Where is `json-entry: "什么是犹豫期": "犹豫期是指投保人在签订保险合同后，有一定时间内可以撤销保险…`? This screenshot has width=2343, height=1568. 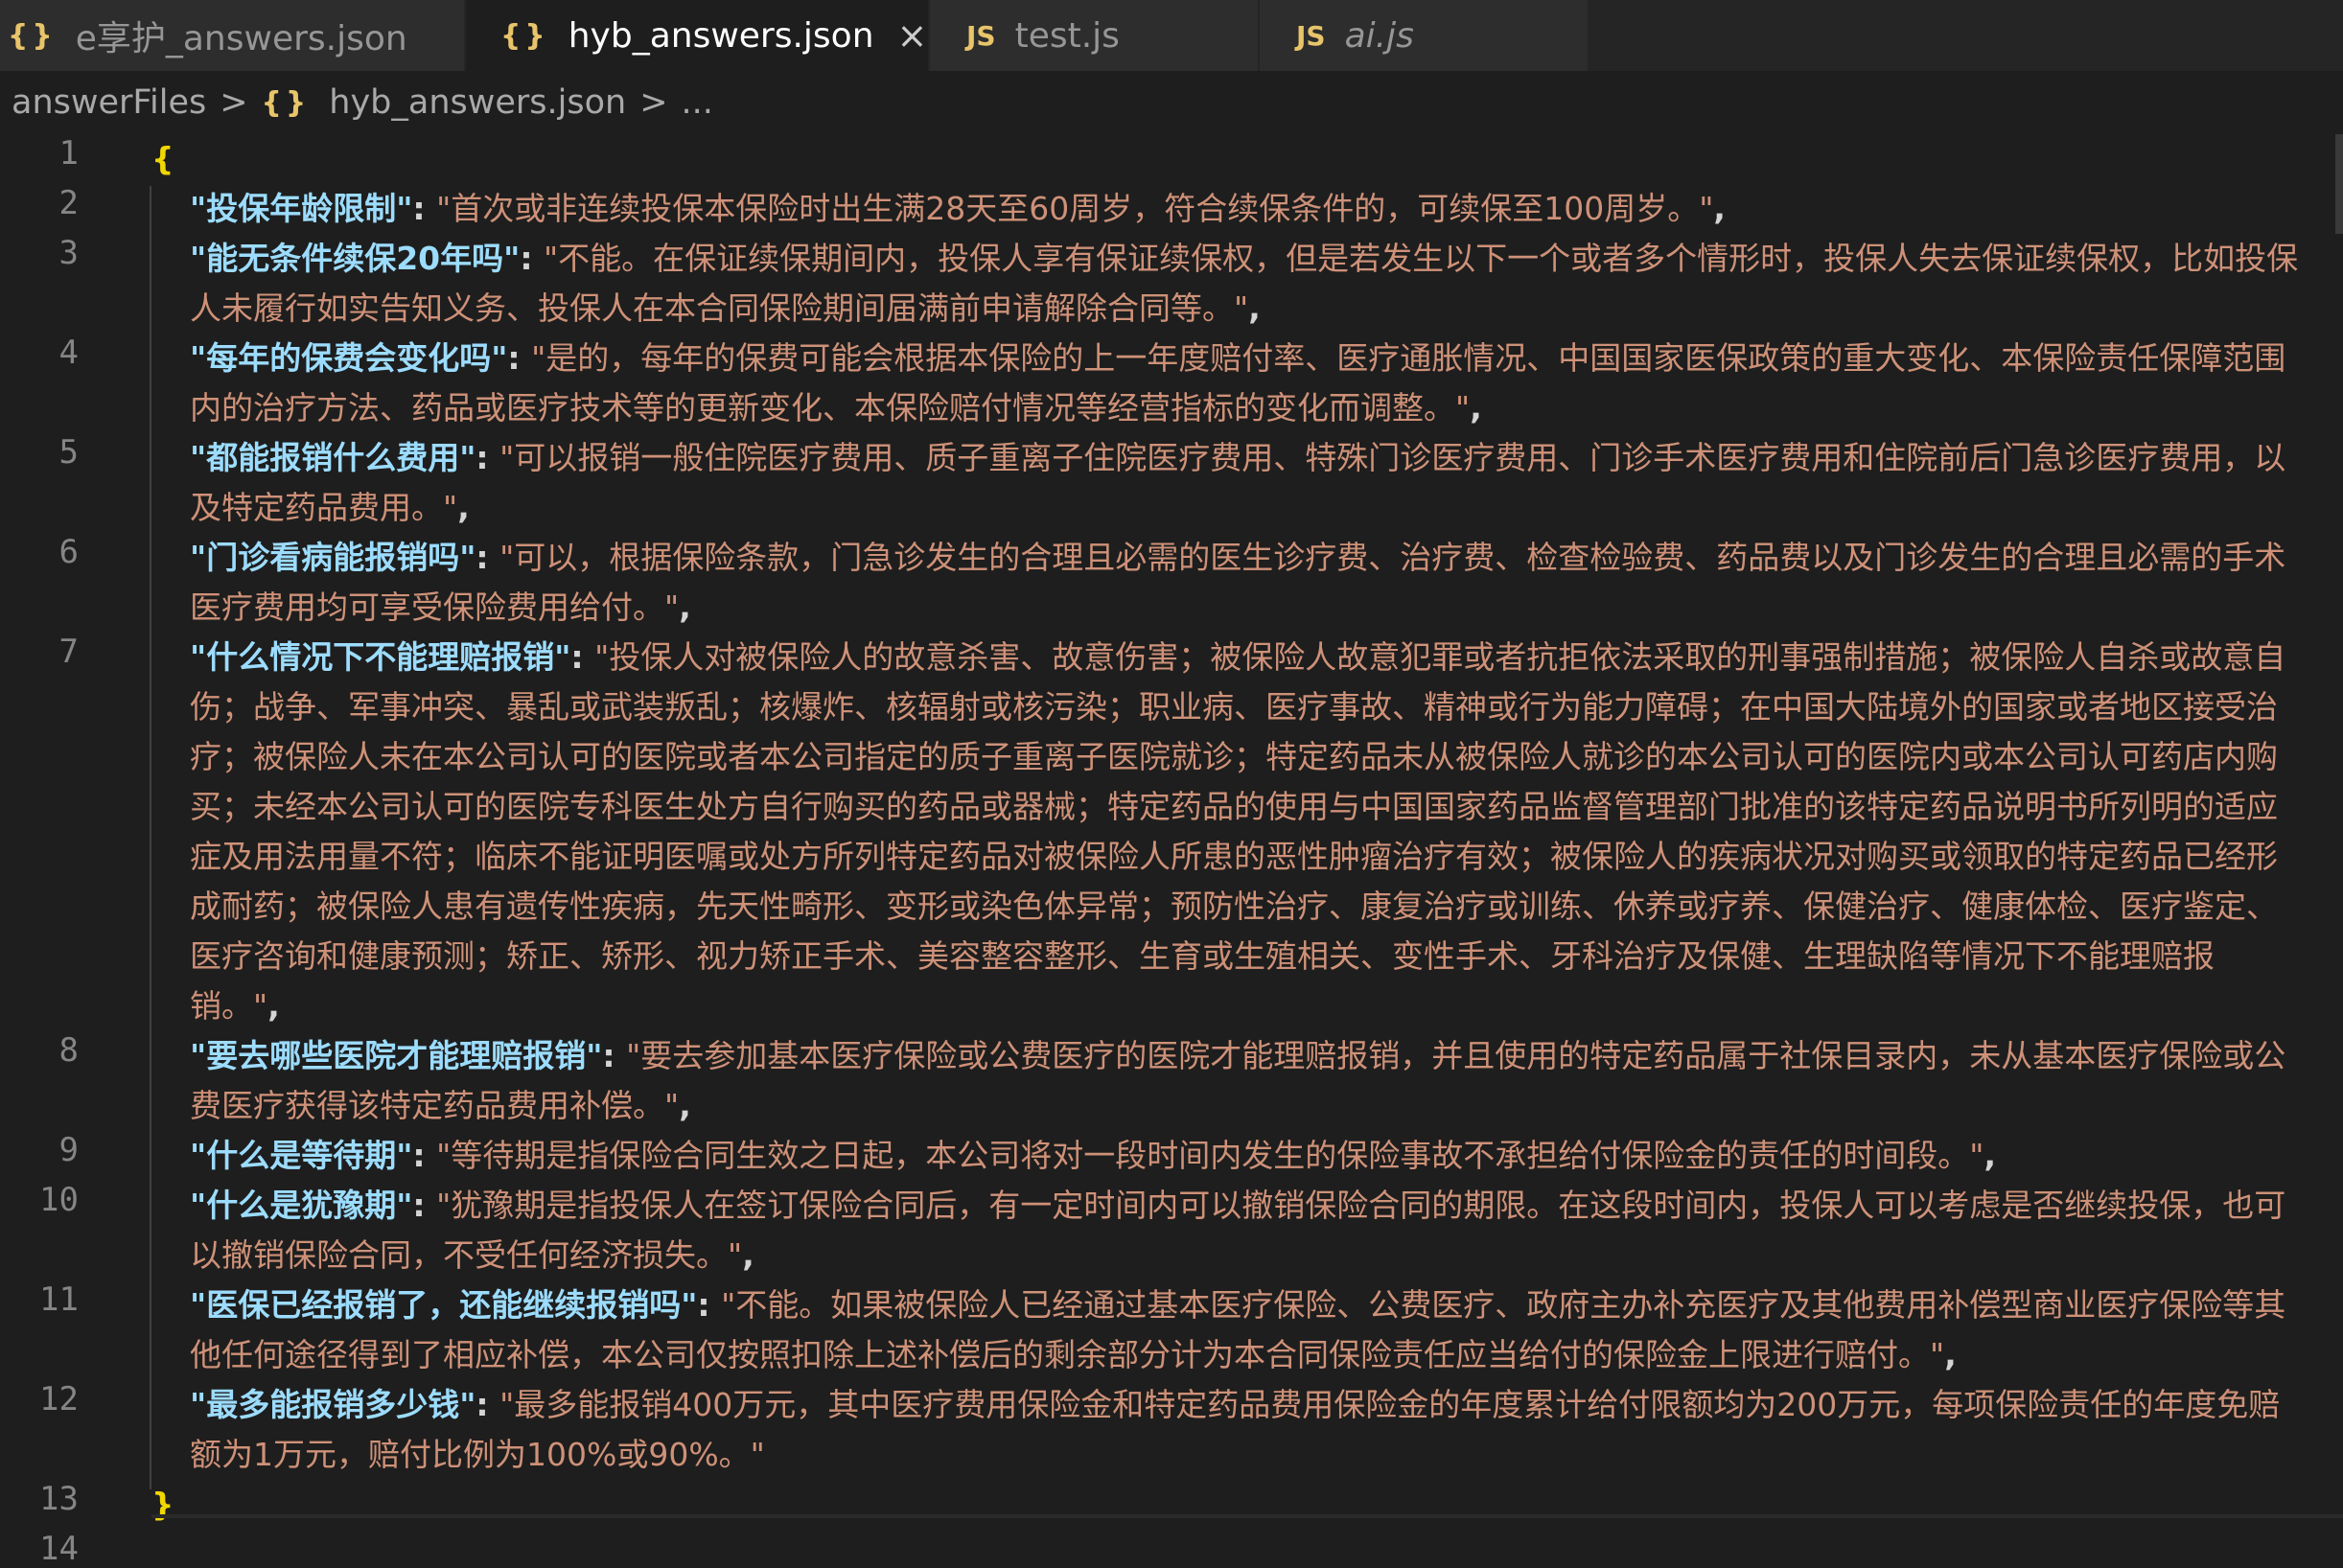 json-entry: "什么是犹豫期": "犹豫期是指投保人在签订保险合同后，有一定时间内可以撤销保险… is located at coordinates (1244, 1230).